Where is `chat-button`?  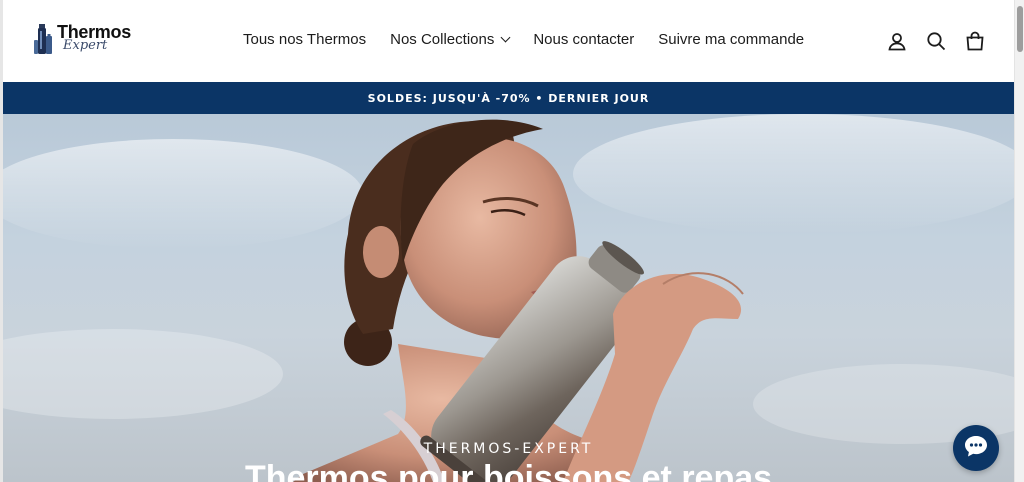
chat-button is located at coordinates (976, 448).